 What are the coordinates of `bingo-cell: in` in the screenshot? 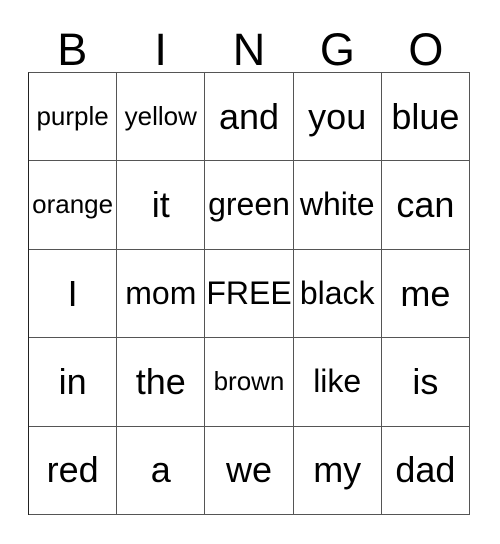 It's located at (73, 382).